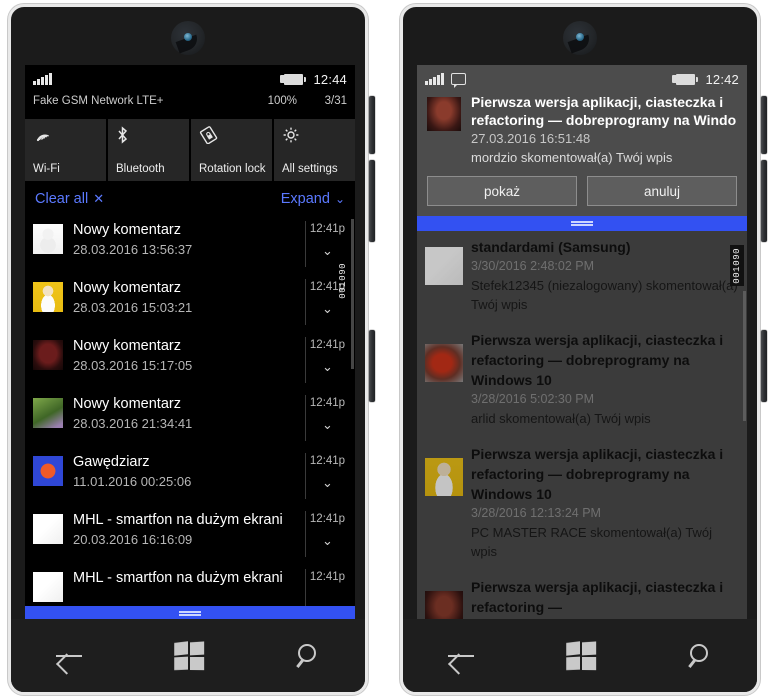 The image size is (784, 699). I want to click on gear-icon, so click(314, 137).